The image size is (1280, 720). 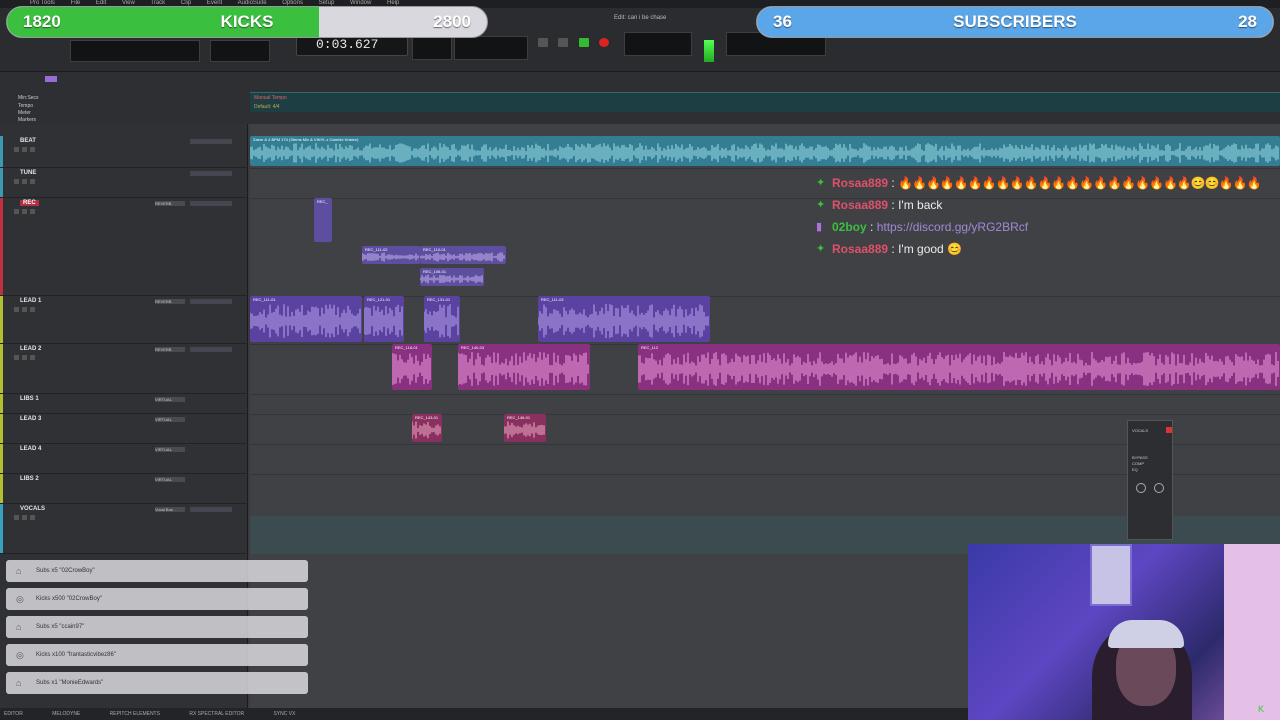 What do you see at coordinates (24, 113) in the screenshot?
I see `ruler-label-meter: Meter` at bounding box center [24, 113].